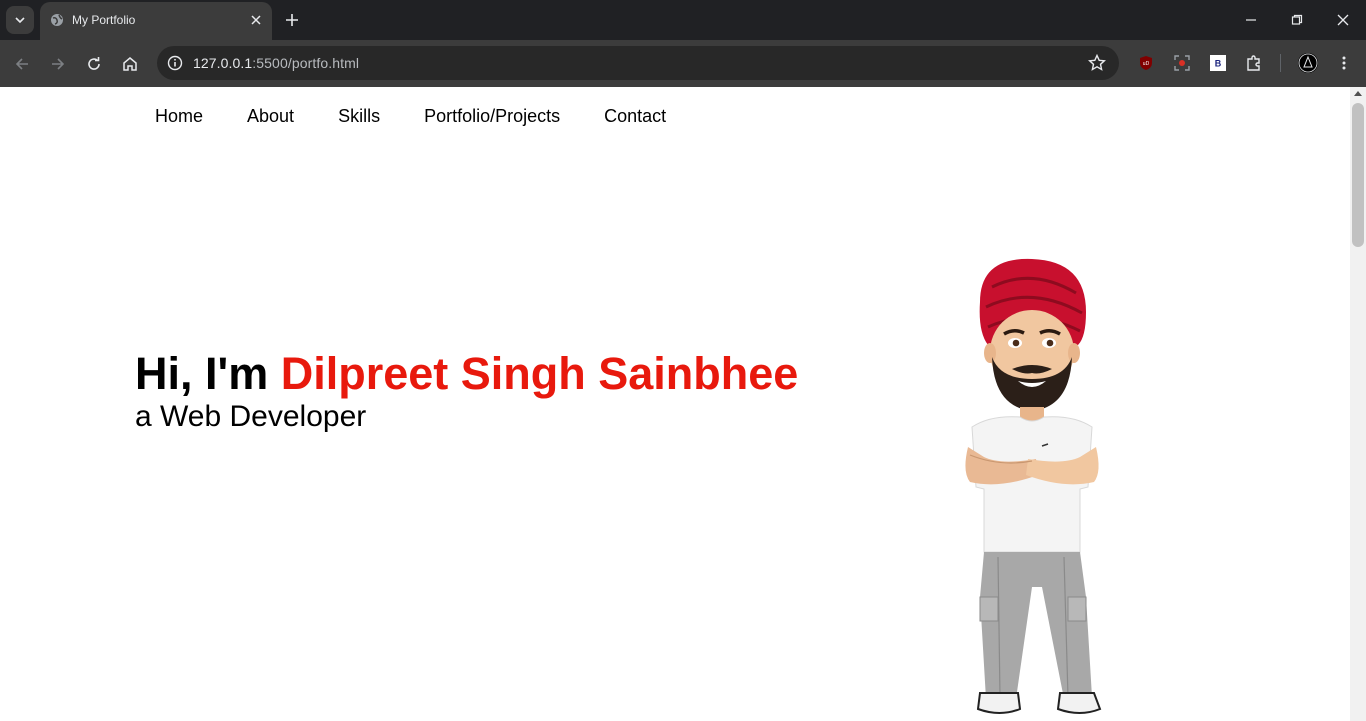 The height and width of the screenshot is (721, 1366). I want to click on tab-strip: My Portfolio, so click(683, 20).